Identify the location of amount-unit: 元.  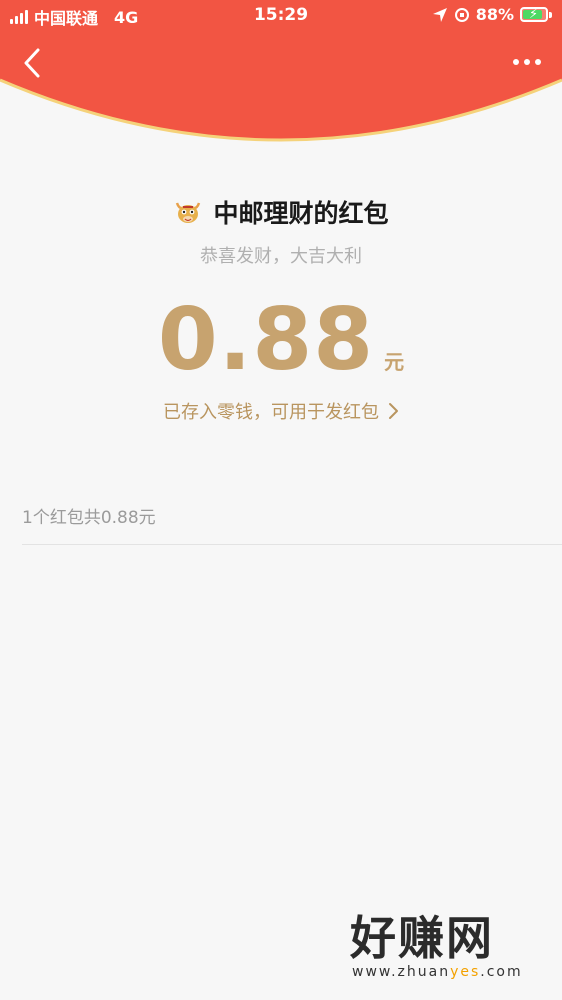
(394, 362).